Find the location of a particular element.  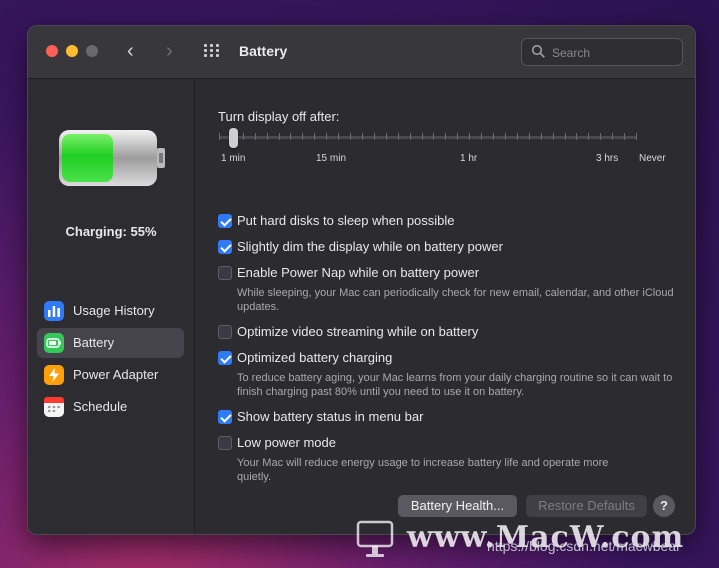

search-field is located at coordinates (602, 52).